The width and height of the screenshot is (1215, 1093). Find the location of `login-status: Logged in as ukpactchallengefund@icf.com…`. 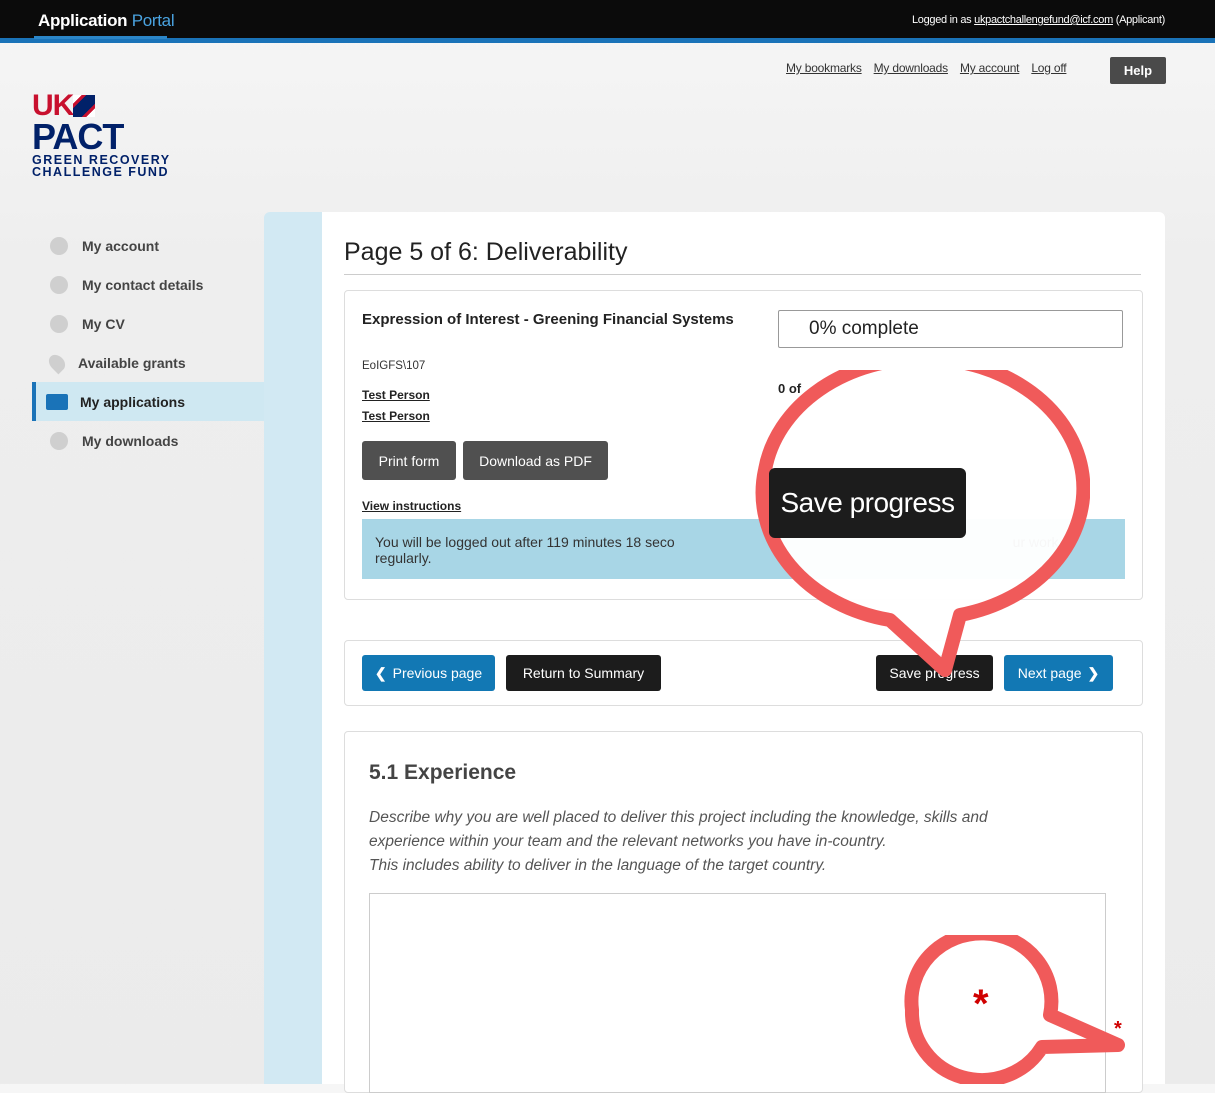

login-status: Logged in as ukpactchallengefund@icf.com… is located at coordinates (1038, 20).